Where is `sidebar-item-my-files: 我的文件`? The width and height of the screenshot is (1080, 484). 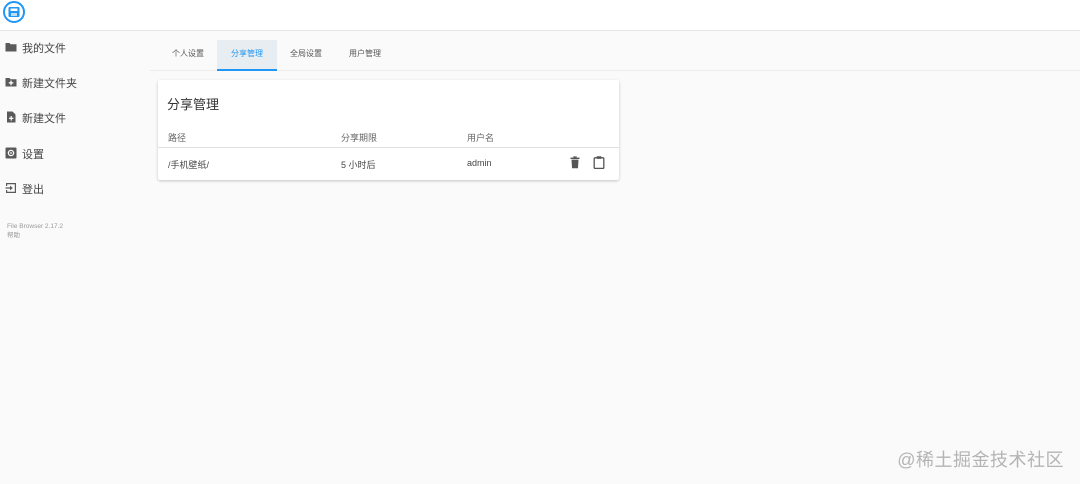
sidebar-item-my-files: 我的文件 is located at coordinates (70, 48).